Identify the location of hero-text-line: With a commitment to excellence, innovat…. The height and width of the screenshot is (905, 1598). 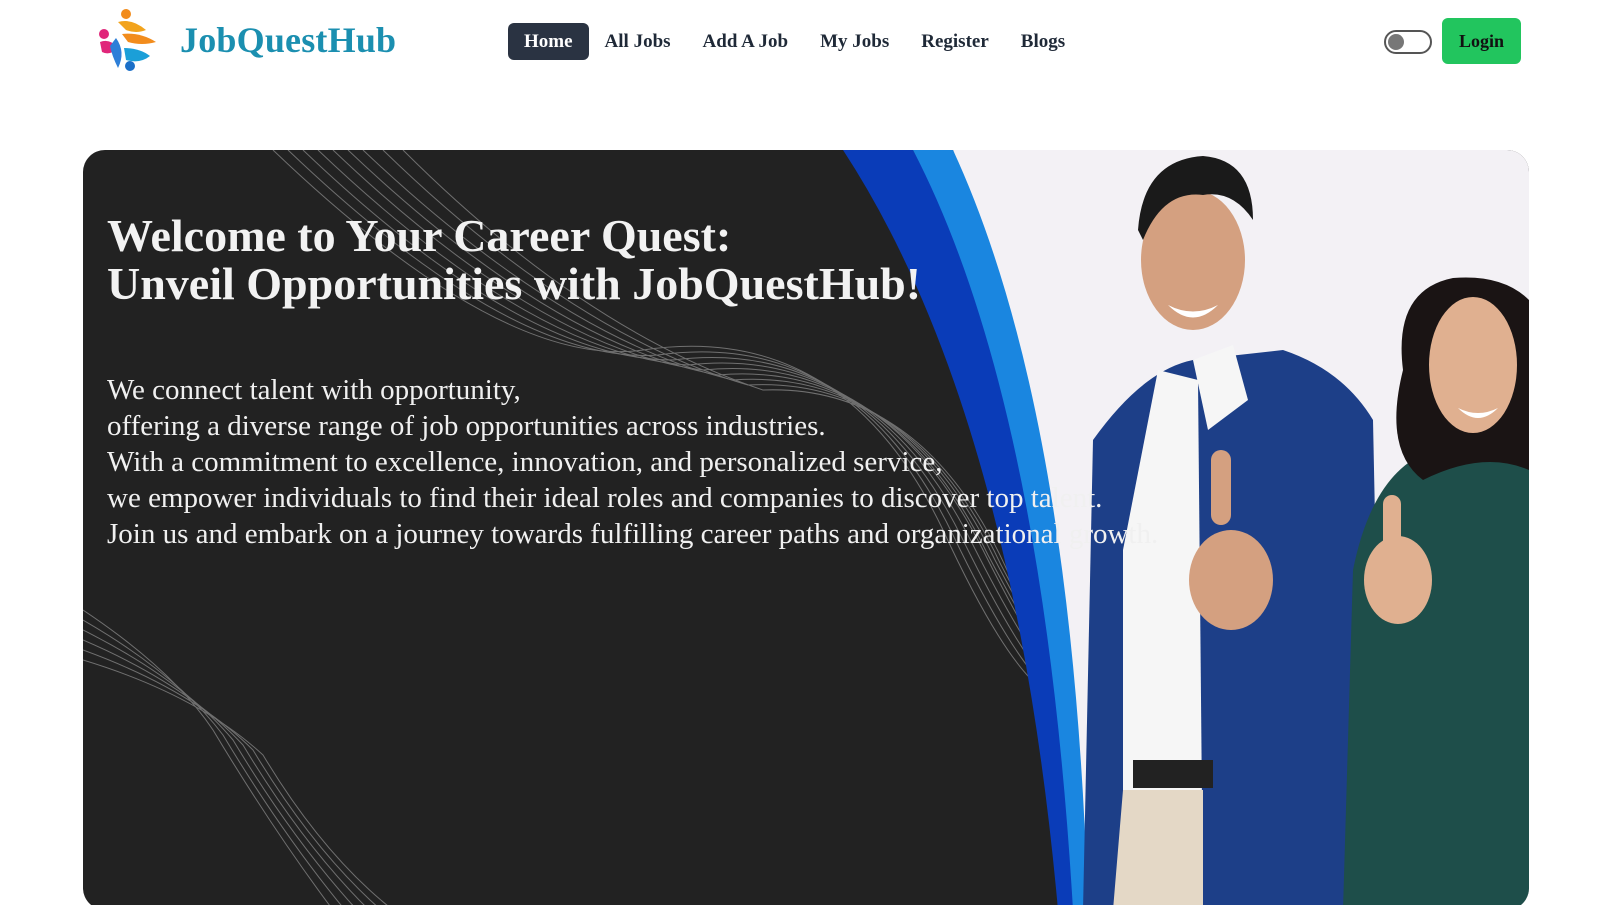
(525, 462).